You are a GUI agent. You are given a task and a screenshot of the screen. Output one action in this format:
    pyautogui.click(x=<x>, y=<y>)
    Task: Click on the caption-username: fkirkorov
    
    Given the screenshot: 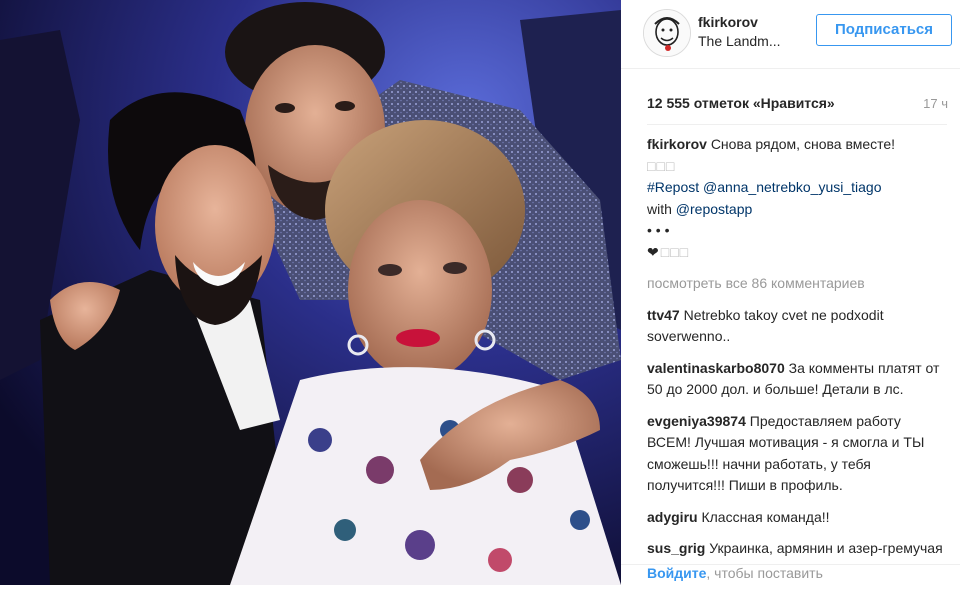 What is the action you would take?
    pyautogui.click(x=677, y=144)
    